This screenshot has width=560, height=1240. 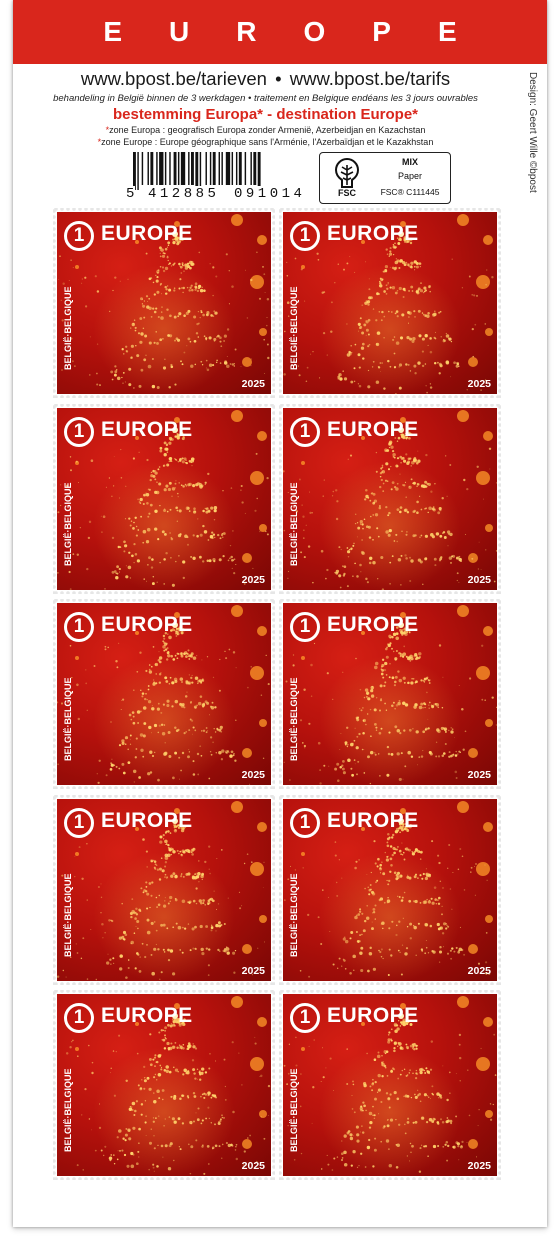 What do you see at coordinates (370, 78) in the screenshot?
I see `url-fr: www.bpost.be/tarifs` at bounding box center [370, 78].